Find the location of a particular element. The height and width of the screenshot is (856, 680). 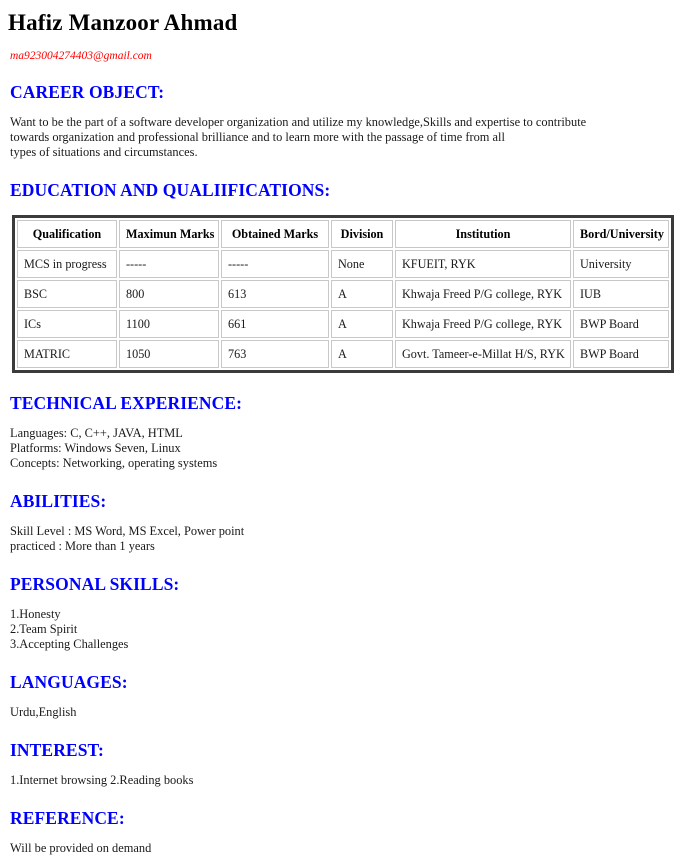

cell-division: None is located at coordinates (362, 264).